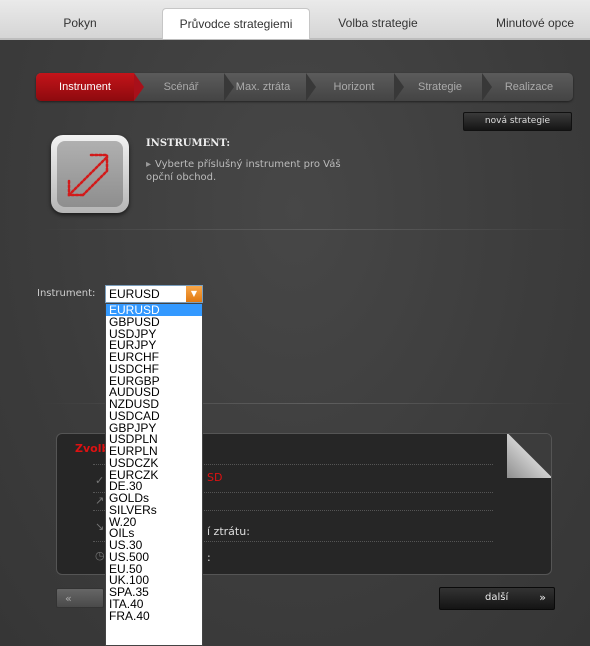 The height and width of the screenshot is (646, 590). Describe the element at coordinates (154, 557) in the screenshot. I see `dropdown-option: US.500` at that location.